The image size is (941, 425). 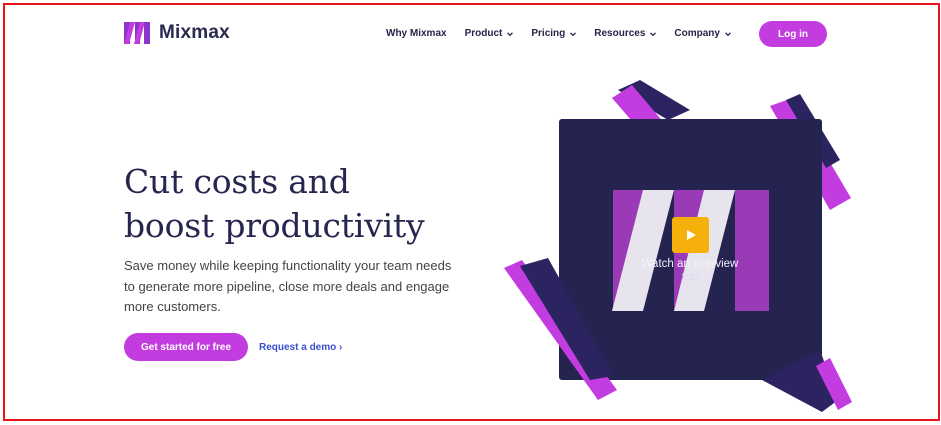 I want to click on brand-name: Mixmax, so click(x=194, y=32).